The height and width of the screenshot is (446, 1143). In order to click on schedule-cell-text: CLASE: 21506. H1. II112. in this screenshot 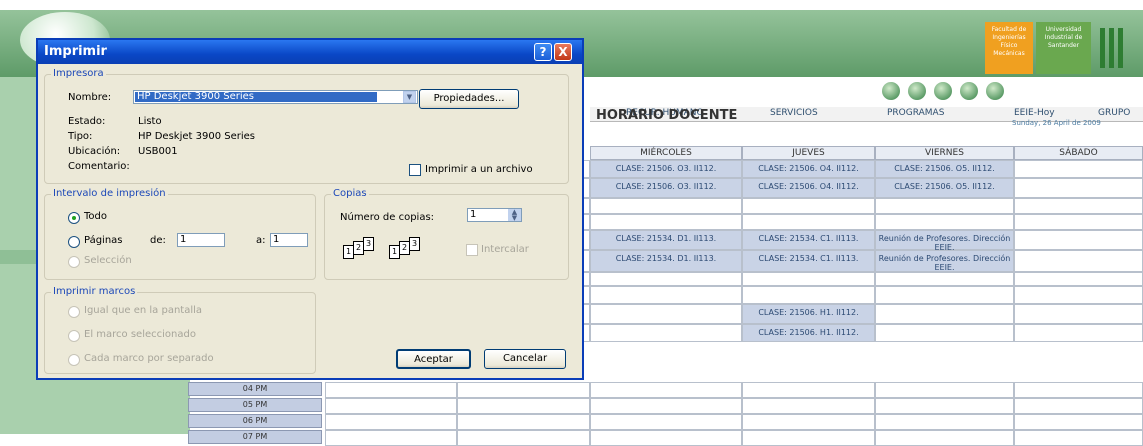, I will do `click(808, 312)`.